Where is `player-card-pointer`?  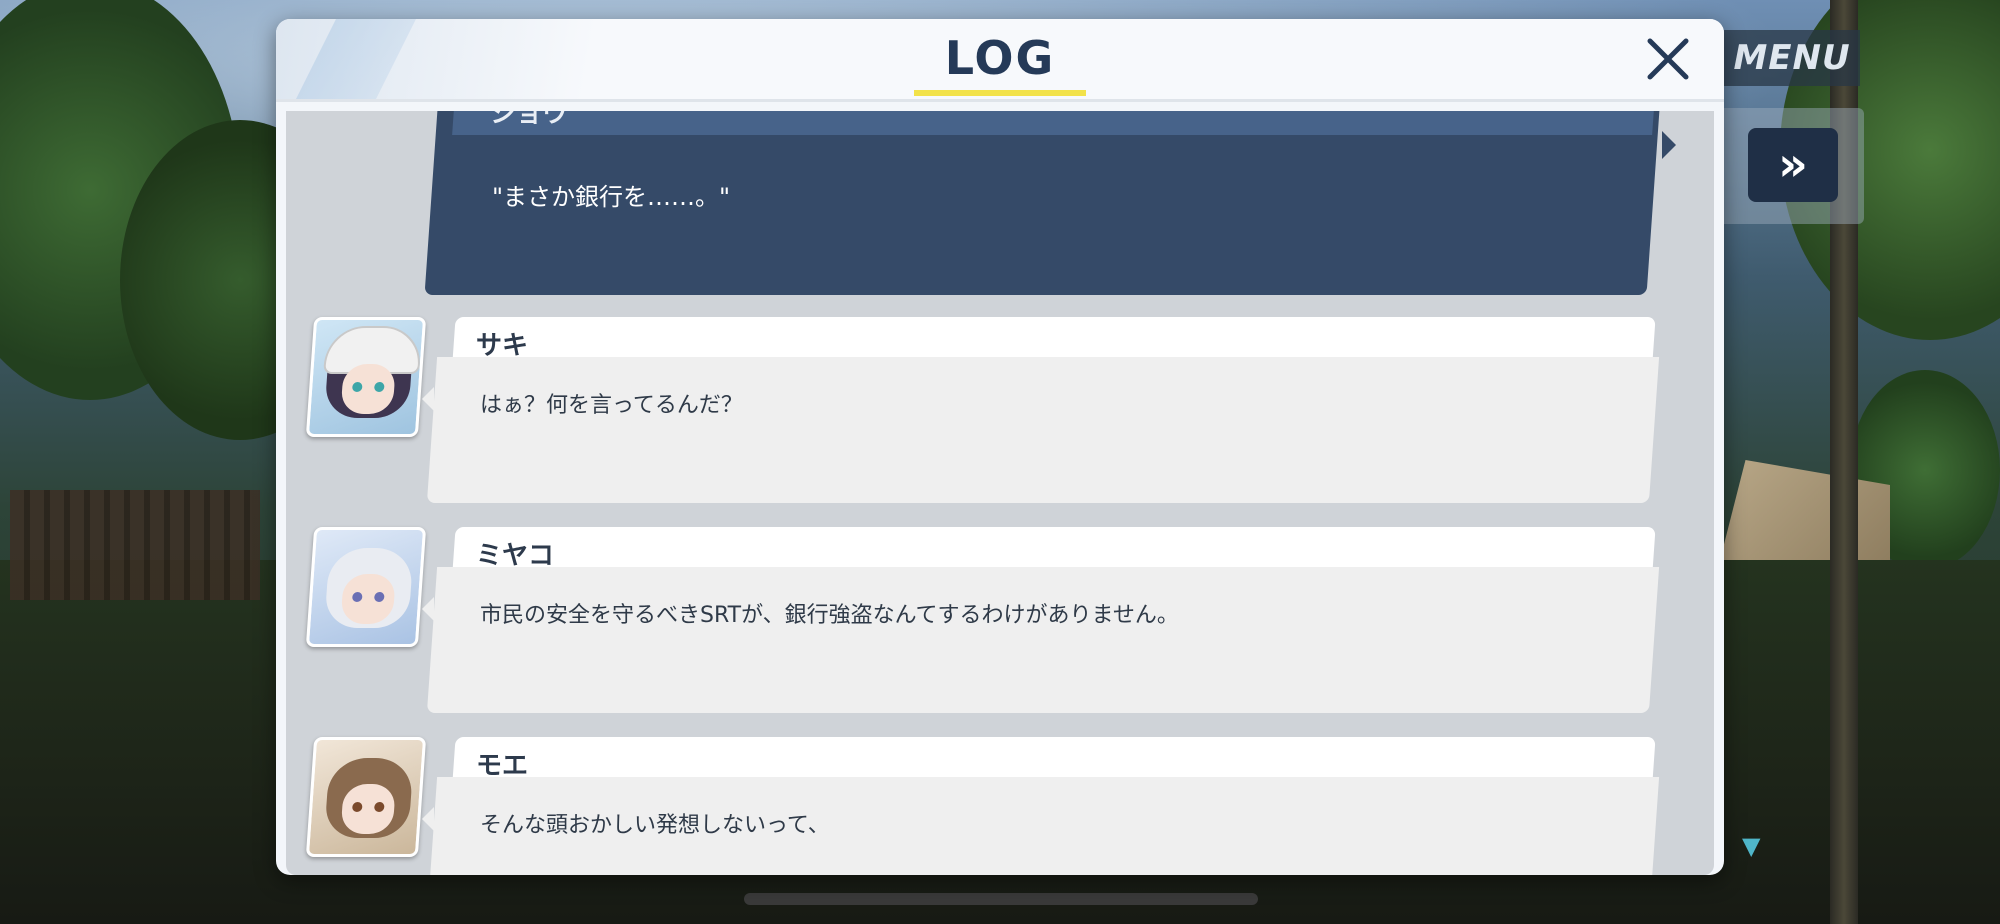
player-card-pointer is located at coordinates (1669, 145).